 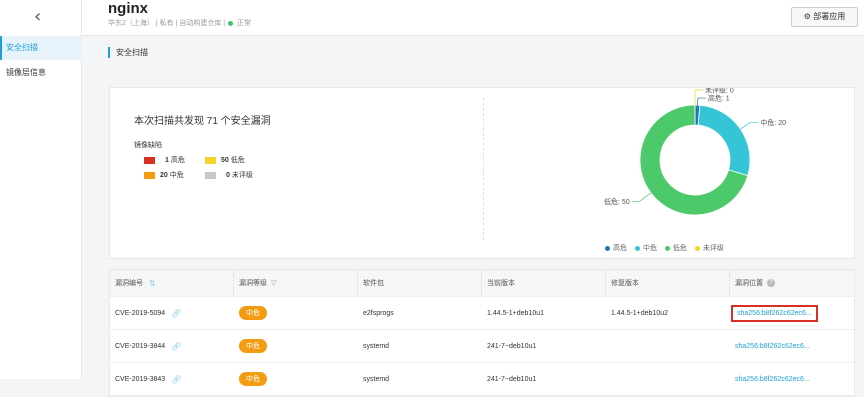 What do you see at coordinates (166, 23) in the screenshot?
I see `visibility-text: 私有` at bounding box center [166, 23].